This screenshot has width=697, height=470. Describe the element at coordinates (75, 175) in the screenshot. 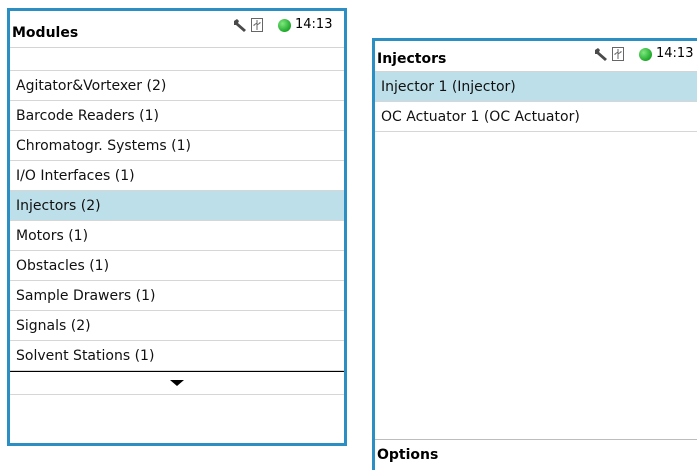

I see `list-item-label: I/O Interfaces (1)` at that location.